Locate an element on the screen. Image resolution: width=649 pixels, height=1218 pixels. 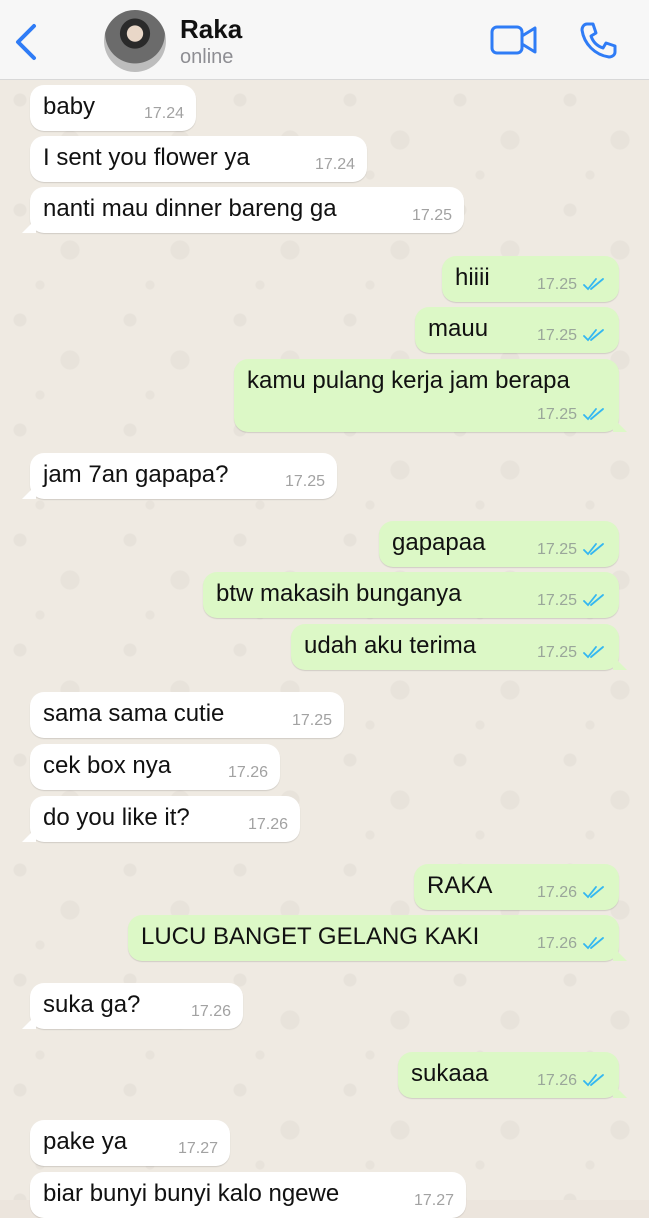
outgoing-message-bubble: LUCU BANGET GELANG KAKI 17.26 is located at coordinates (377, 938).